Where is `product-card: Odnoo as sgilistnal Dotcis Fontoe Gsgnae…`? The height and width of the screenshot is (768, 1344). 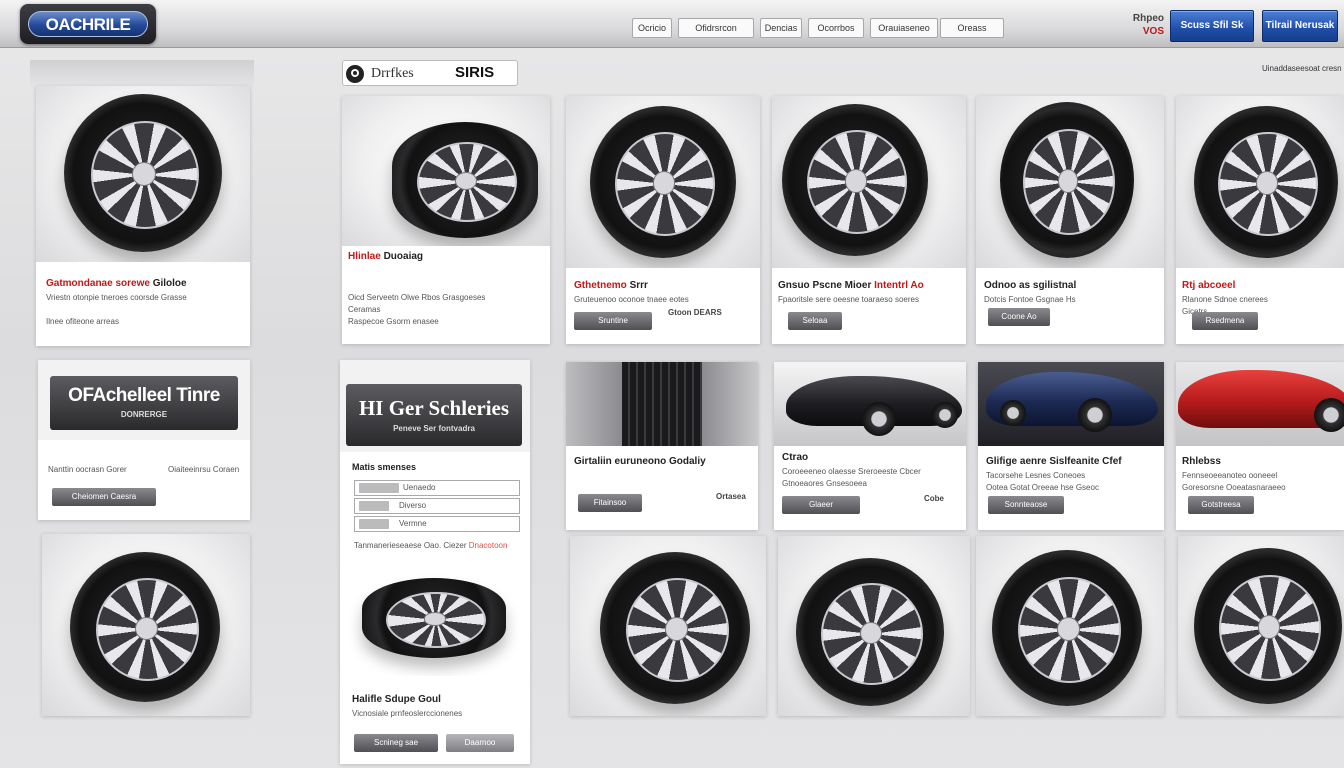 product-card: Odnoo as sgilistnal Dotcis Fontoe Gsgnae… is located at coordinates (1070, 220).